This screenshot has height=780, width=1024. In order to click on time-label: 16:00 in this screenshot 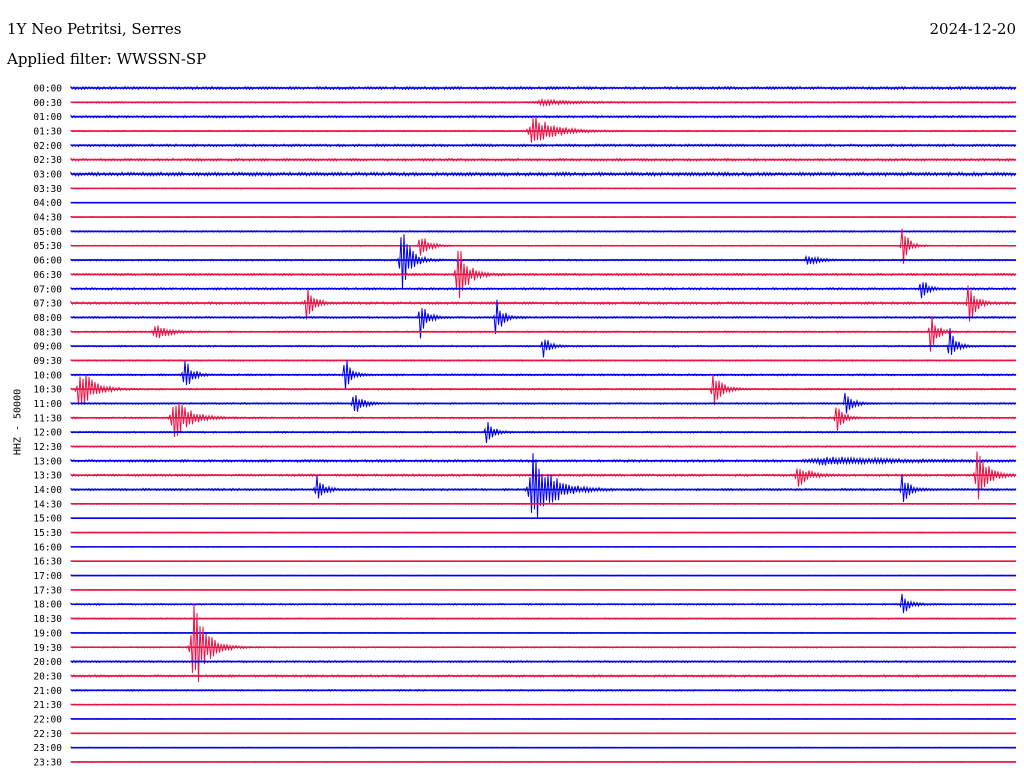, I will do `click(47, 547)`.